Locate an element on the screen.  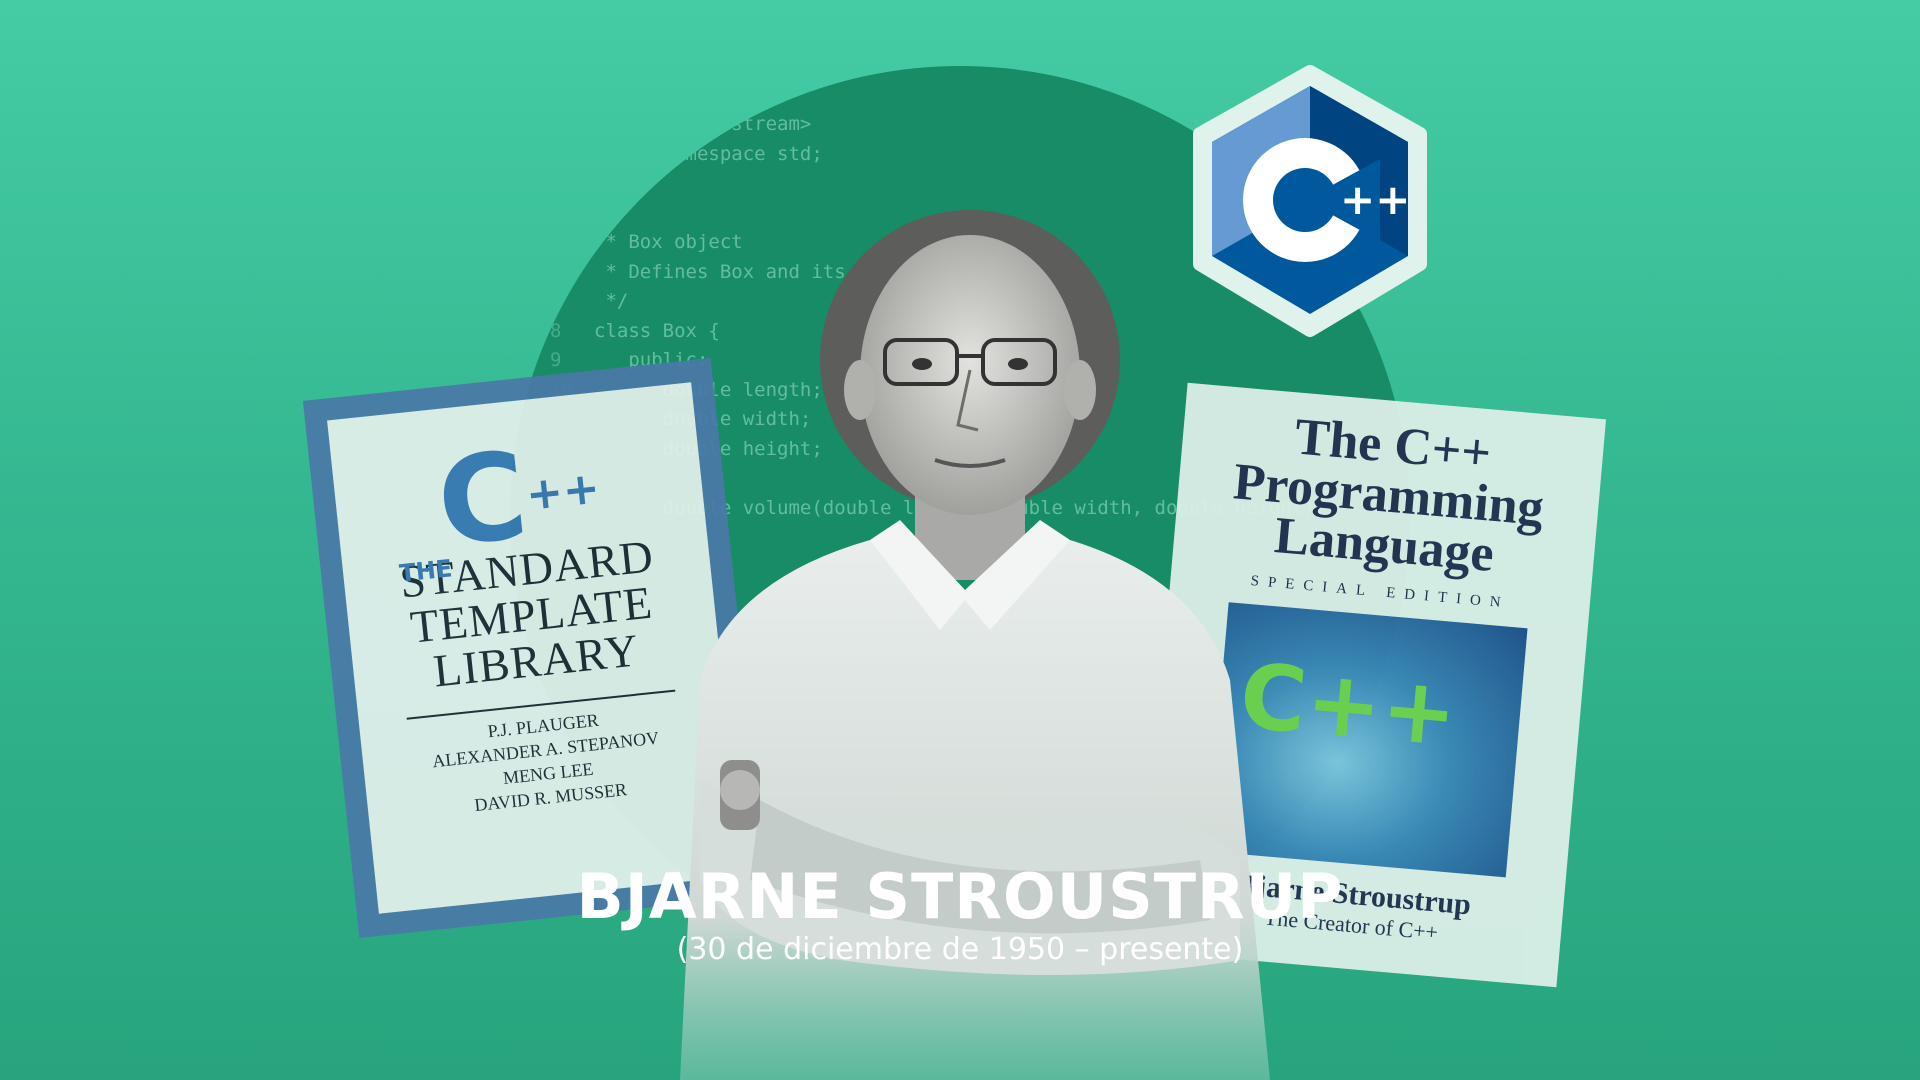
code-line-number: 8 is located at coordinates (556, 330).